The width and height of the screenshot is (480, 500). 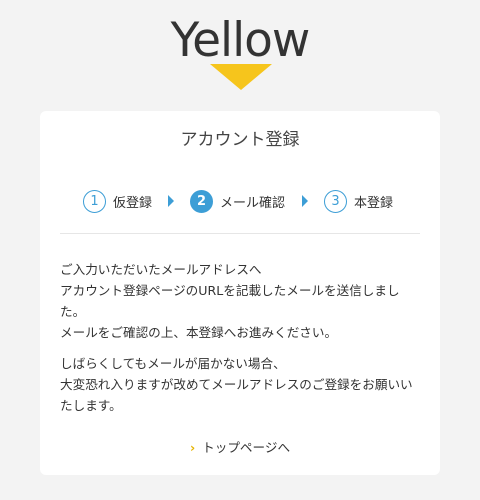 I want to click on step-3-number: 3, so click(x=335, y=201).